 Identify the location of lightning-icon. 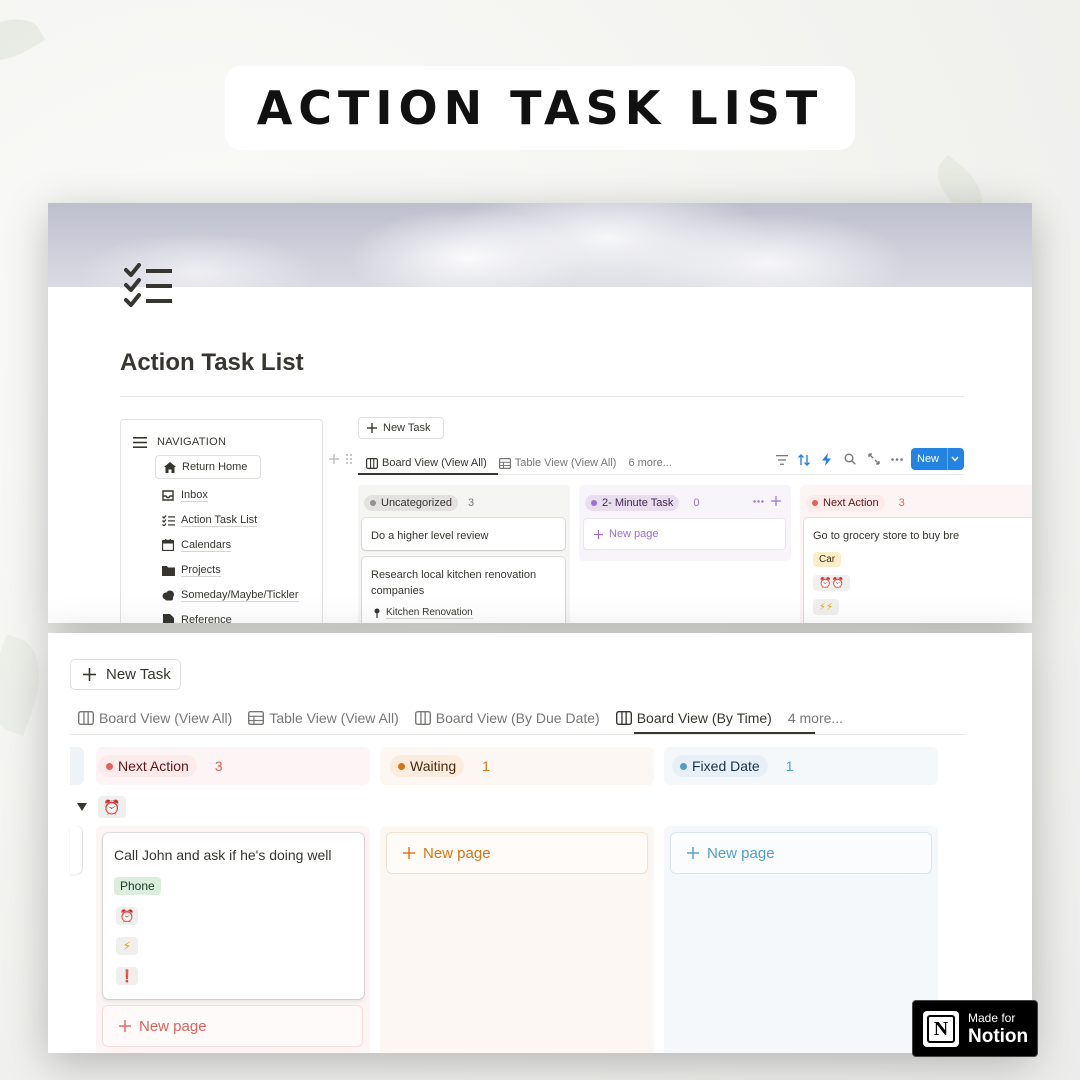
(826, 459).